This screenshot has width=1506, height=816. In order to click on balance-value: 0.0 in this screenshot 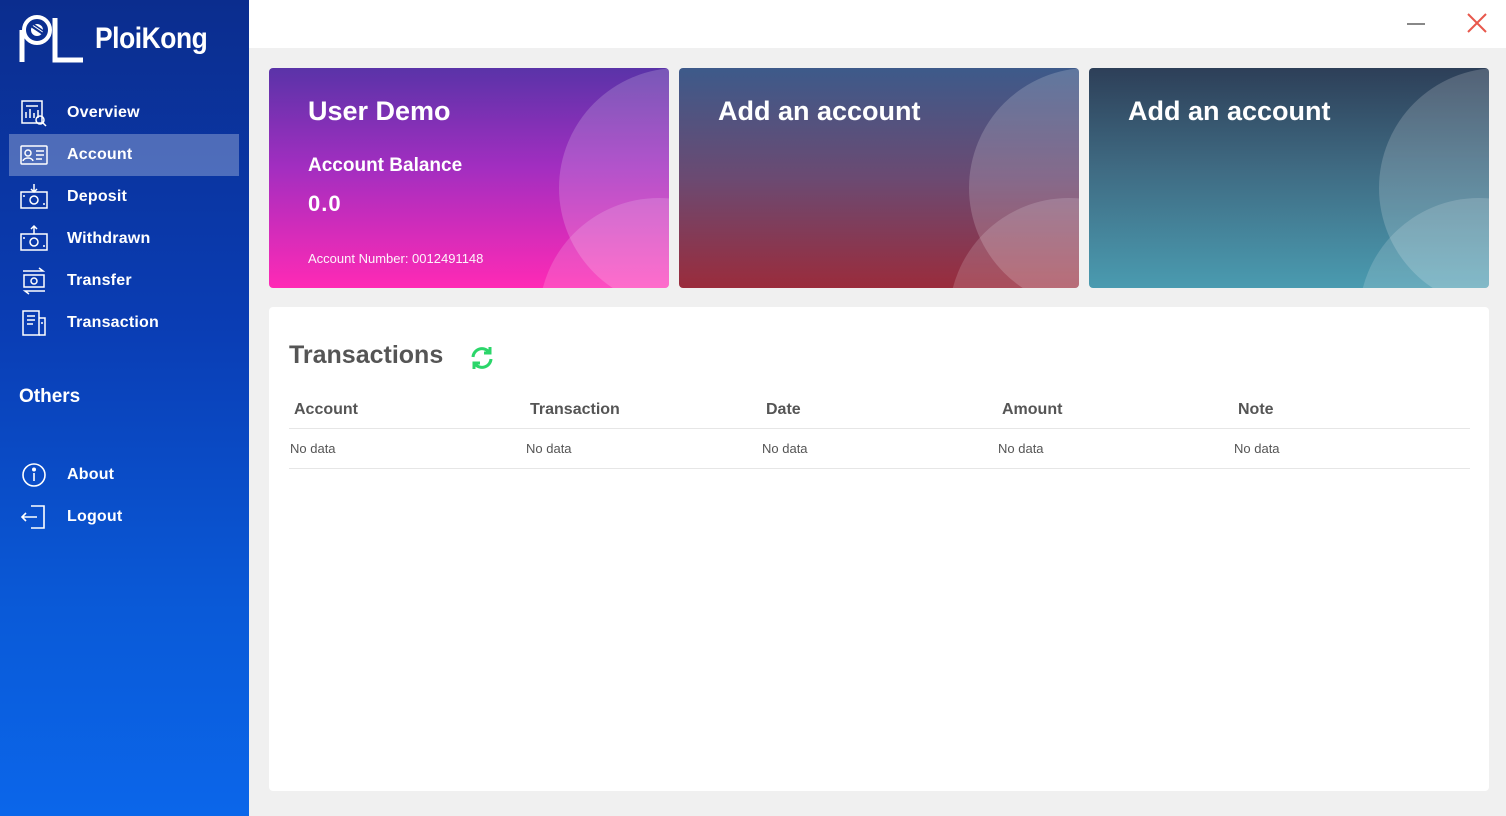, I will do `click(325, 203)`.